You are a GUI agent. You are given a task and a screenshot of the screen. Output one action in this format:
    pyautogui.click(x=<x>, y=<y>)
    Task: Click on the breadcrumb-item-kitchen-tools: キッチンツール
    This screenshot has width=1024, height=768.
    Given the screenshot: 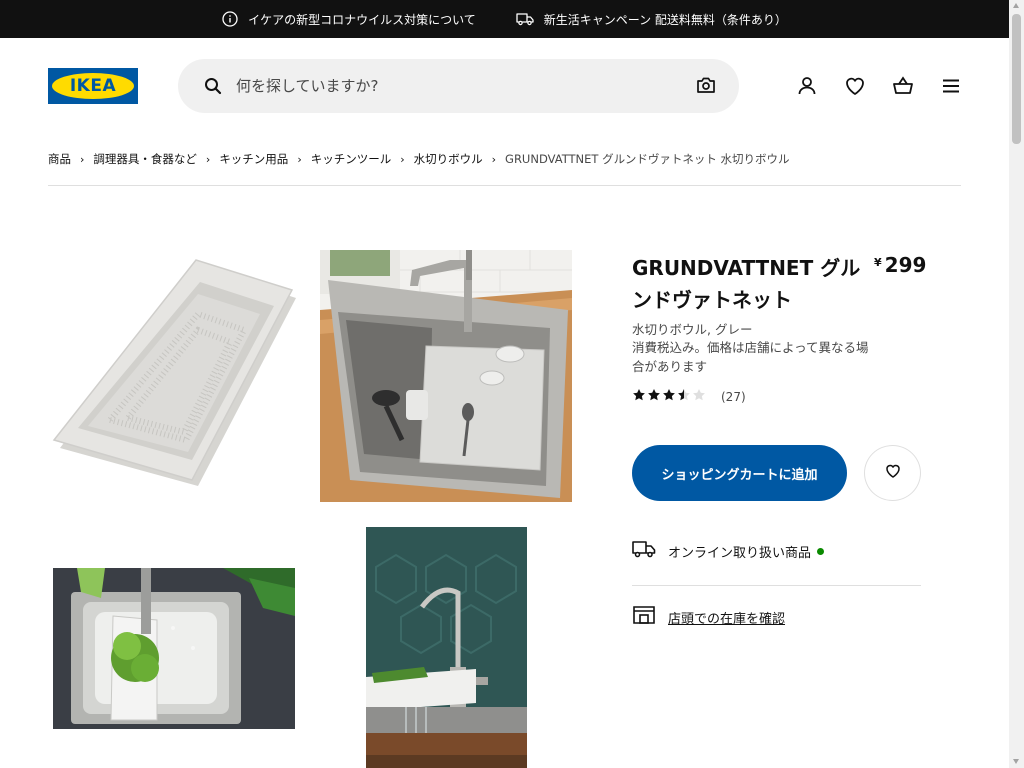 What is the action you would take?
    pyautogui.click(x=351, y=159)
    